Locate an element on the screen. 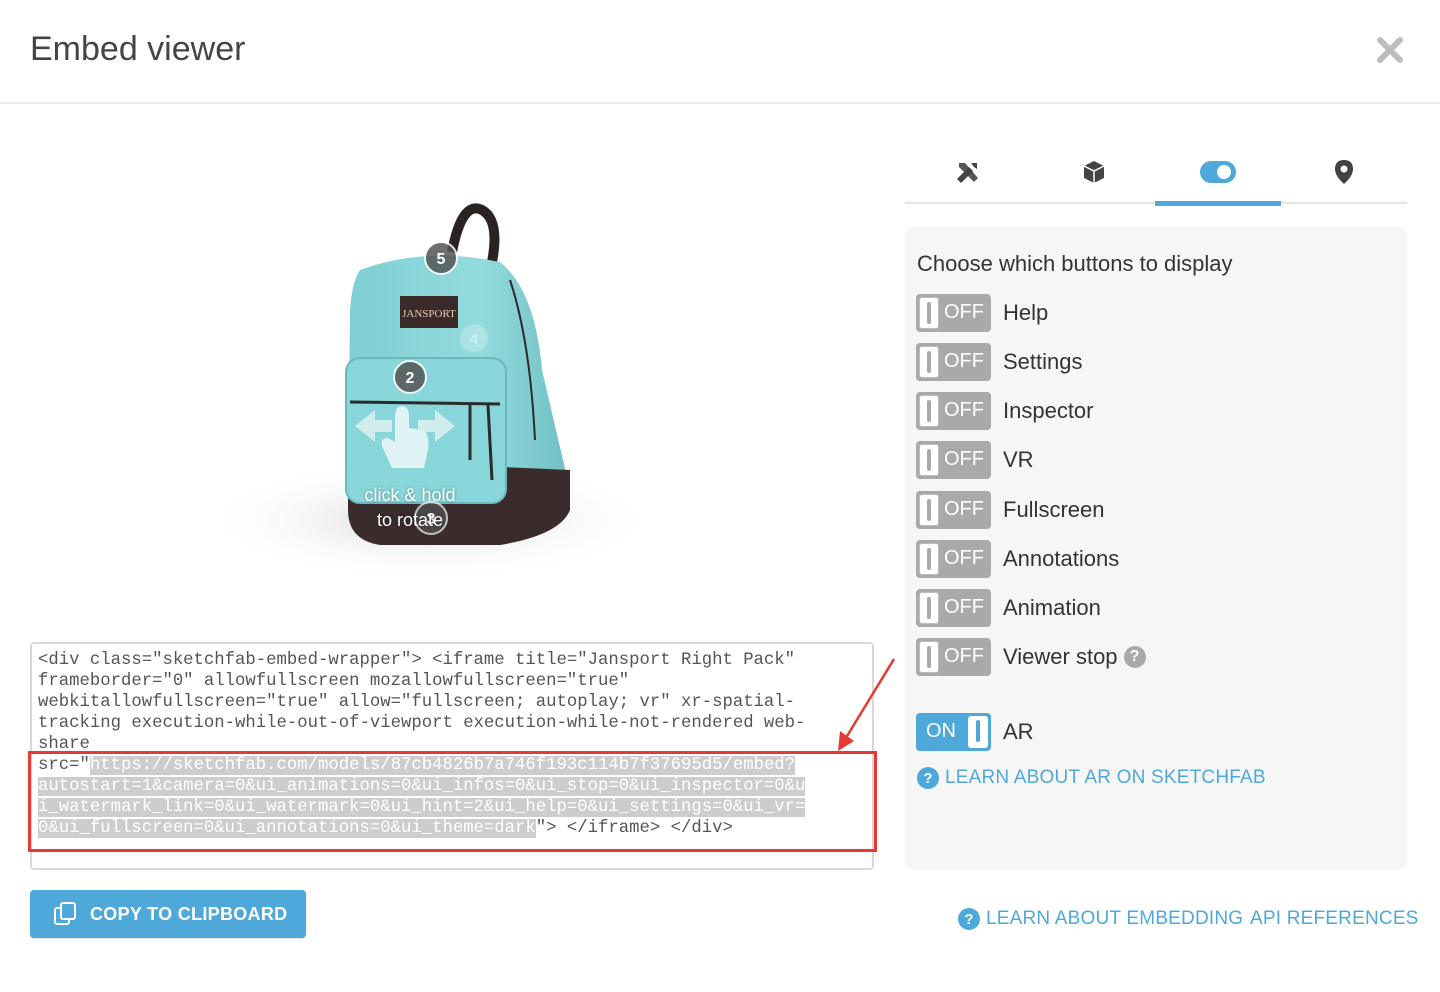 Image resolution: width=1440 pixels, height=992 pixels. rotate-hint-line2: to rotate is located at coordinates (410, 520).